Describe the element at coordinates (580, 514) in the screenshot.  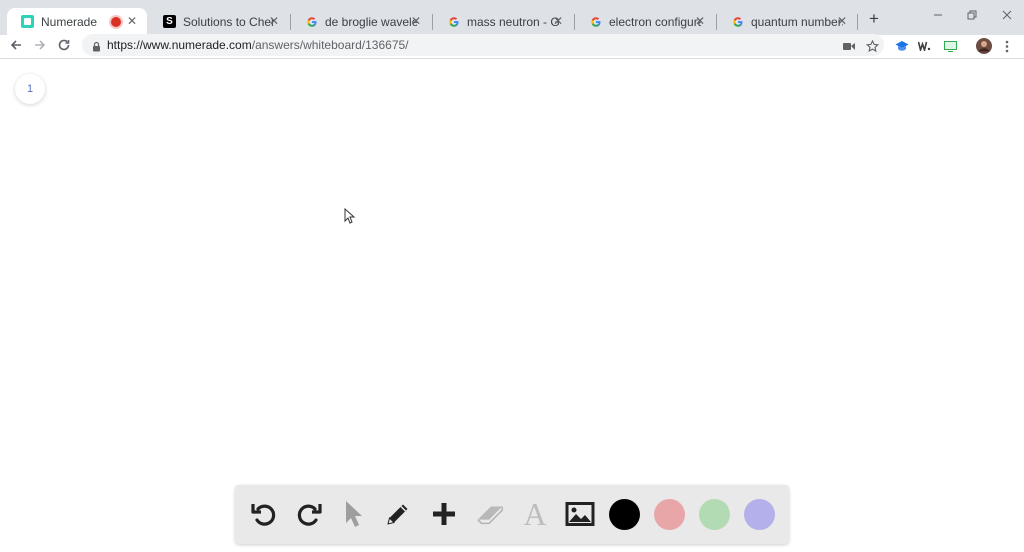
I see `image-icon` at that location.